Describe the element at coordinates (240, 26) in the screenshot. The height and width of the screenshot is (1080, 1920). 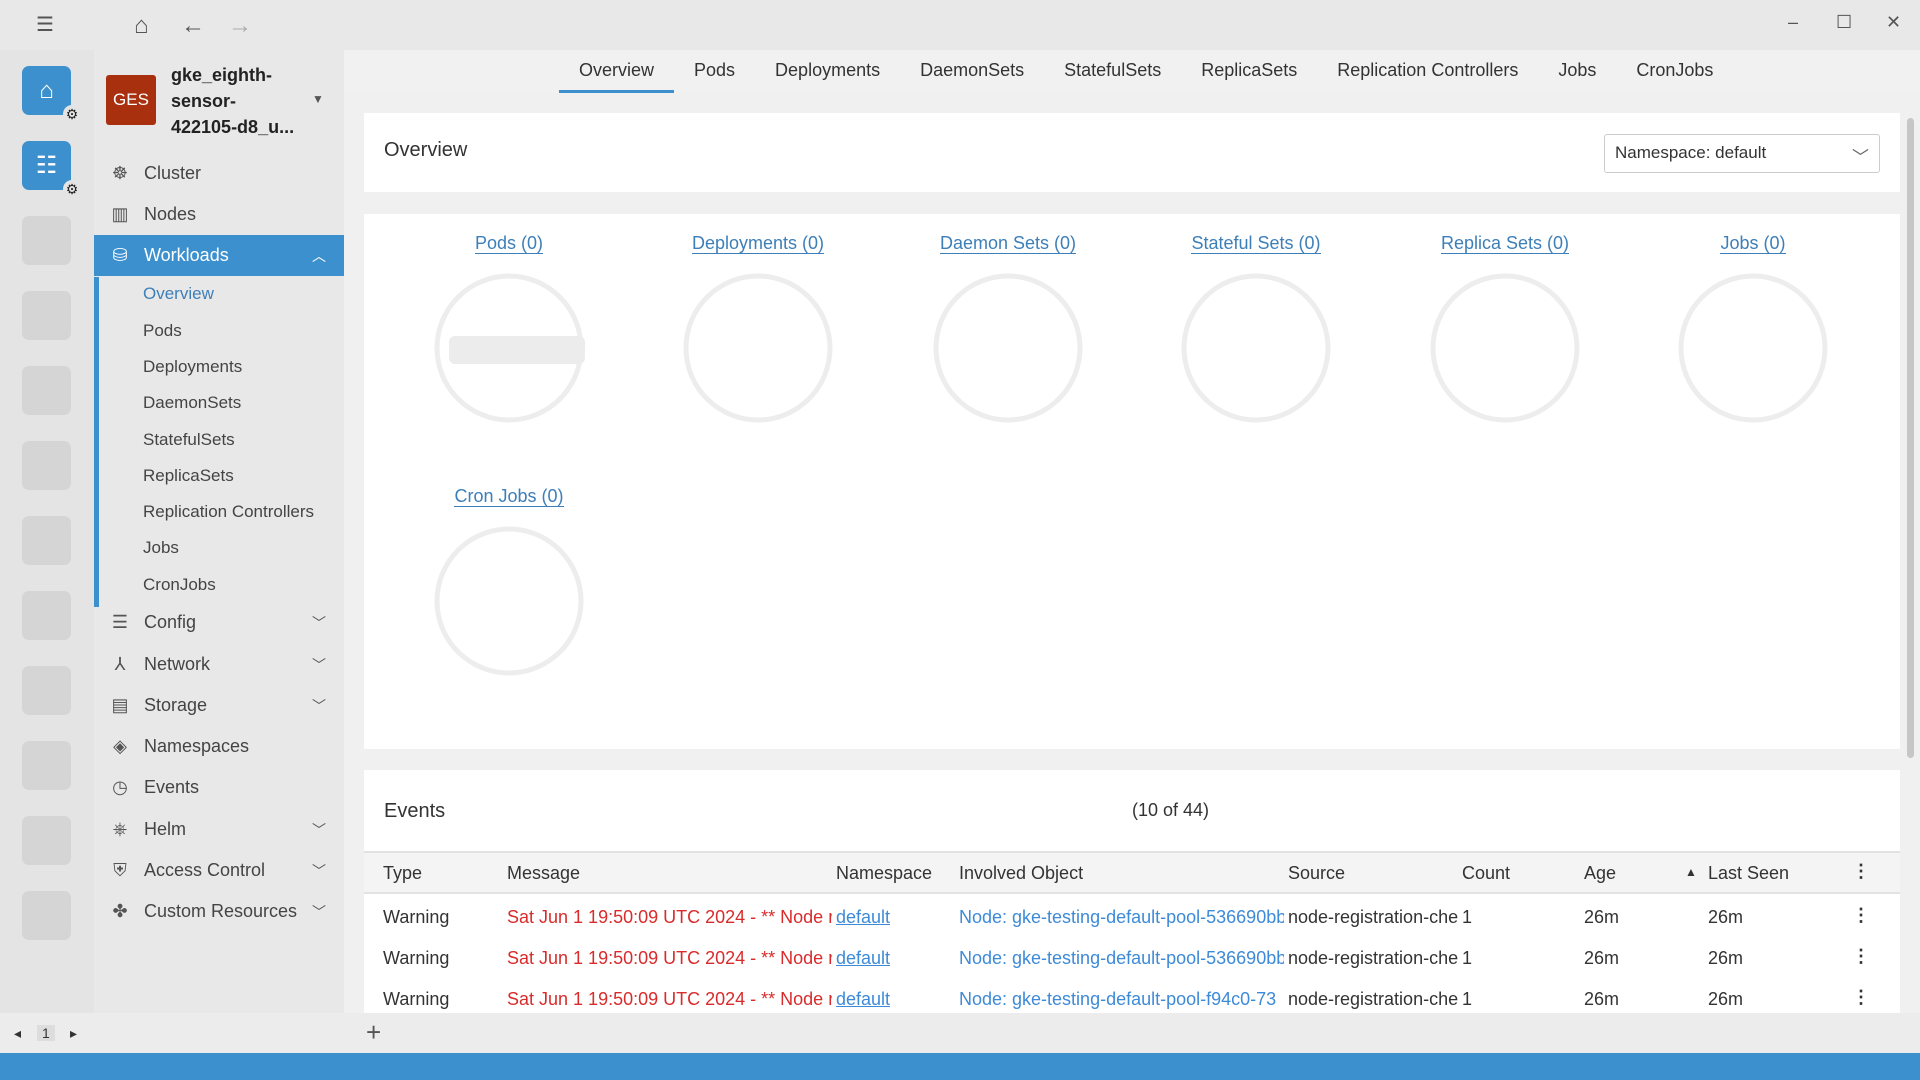
I see `arrow-right-icon: →` at that location.